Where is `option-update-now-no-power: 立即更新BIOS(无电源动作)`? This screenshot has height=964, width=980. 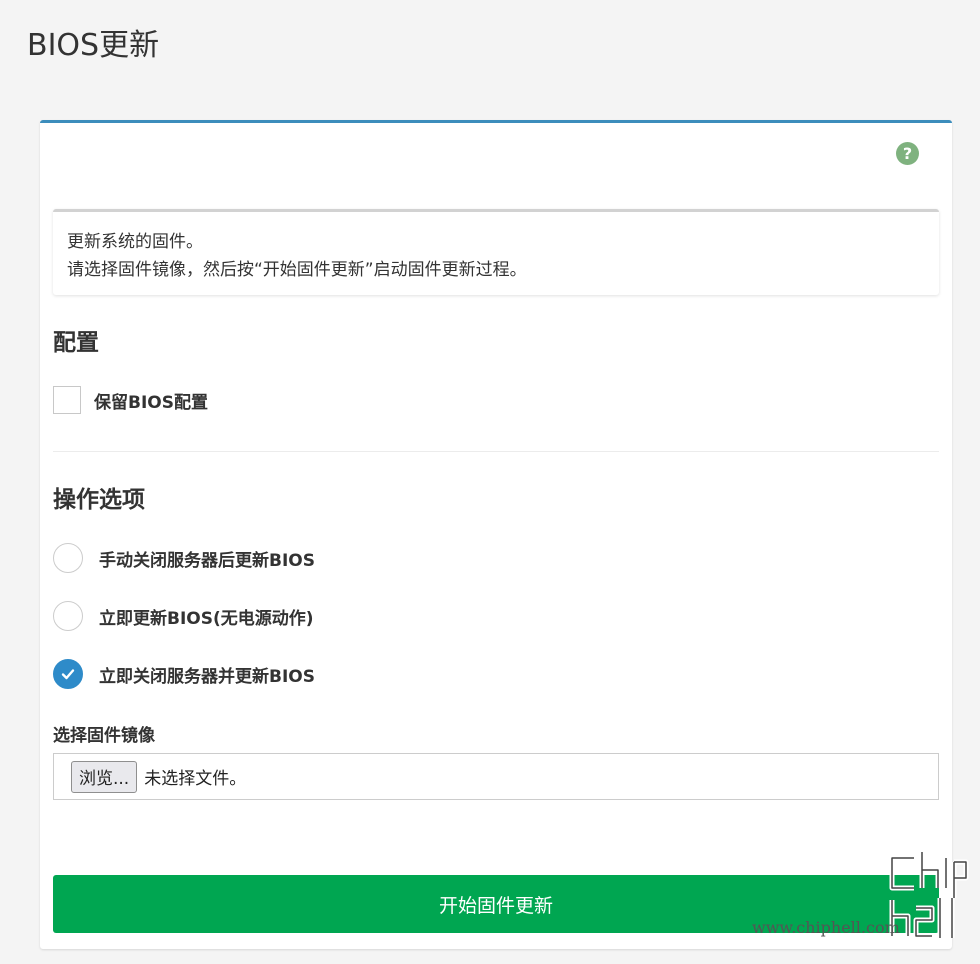
option-update-now-no-power: 立即更新BIOS(无电源动作) is located at coordinates (183, 616).